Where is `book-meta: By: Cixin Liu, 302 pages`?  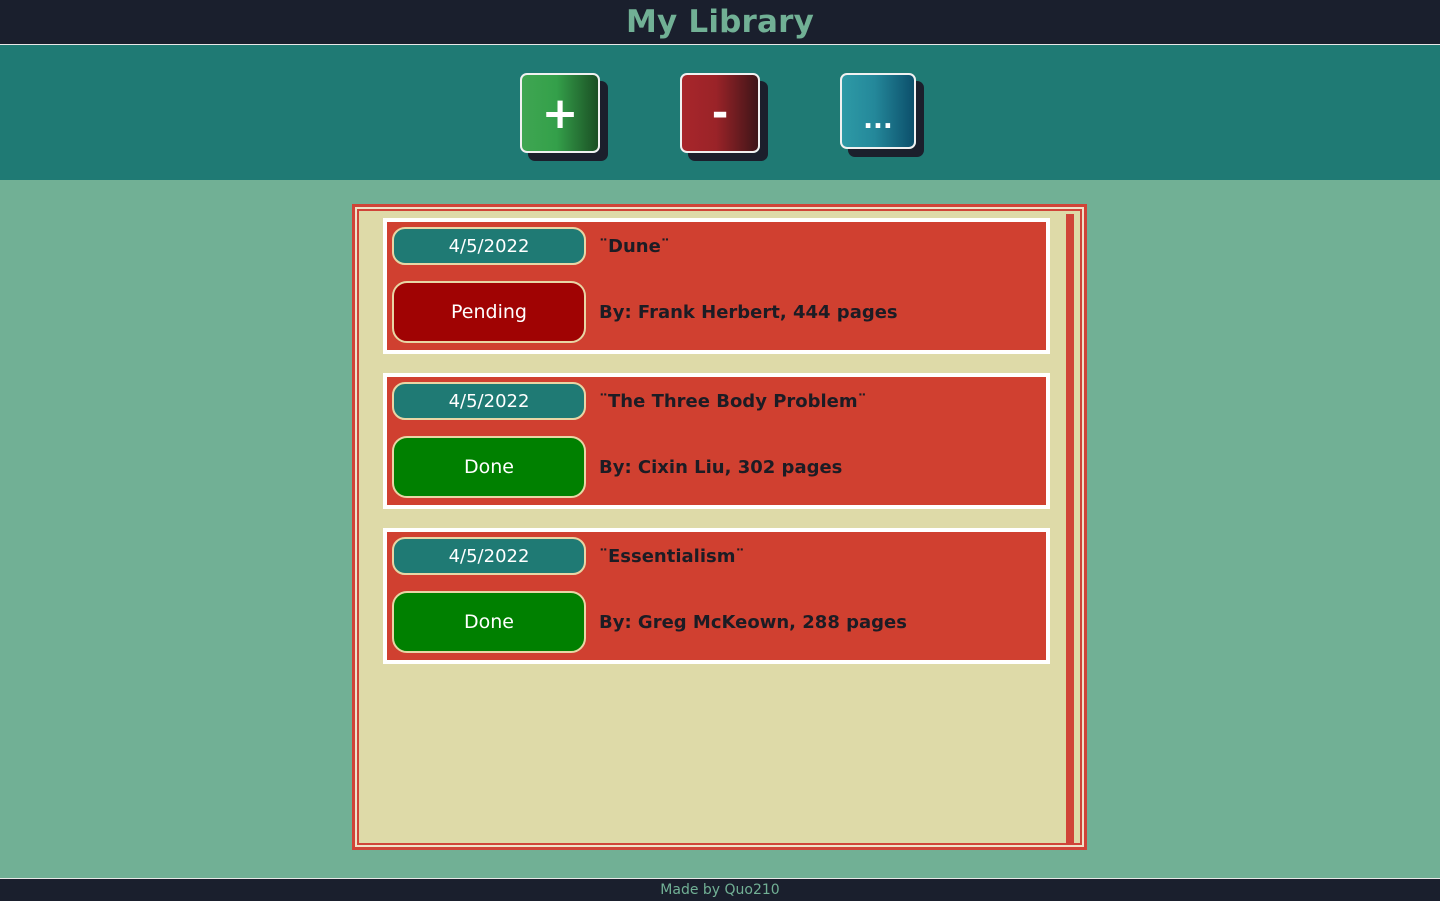
book-meta: By: Cixin Liu, 302 pages is located at coordinates (721, 467).